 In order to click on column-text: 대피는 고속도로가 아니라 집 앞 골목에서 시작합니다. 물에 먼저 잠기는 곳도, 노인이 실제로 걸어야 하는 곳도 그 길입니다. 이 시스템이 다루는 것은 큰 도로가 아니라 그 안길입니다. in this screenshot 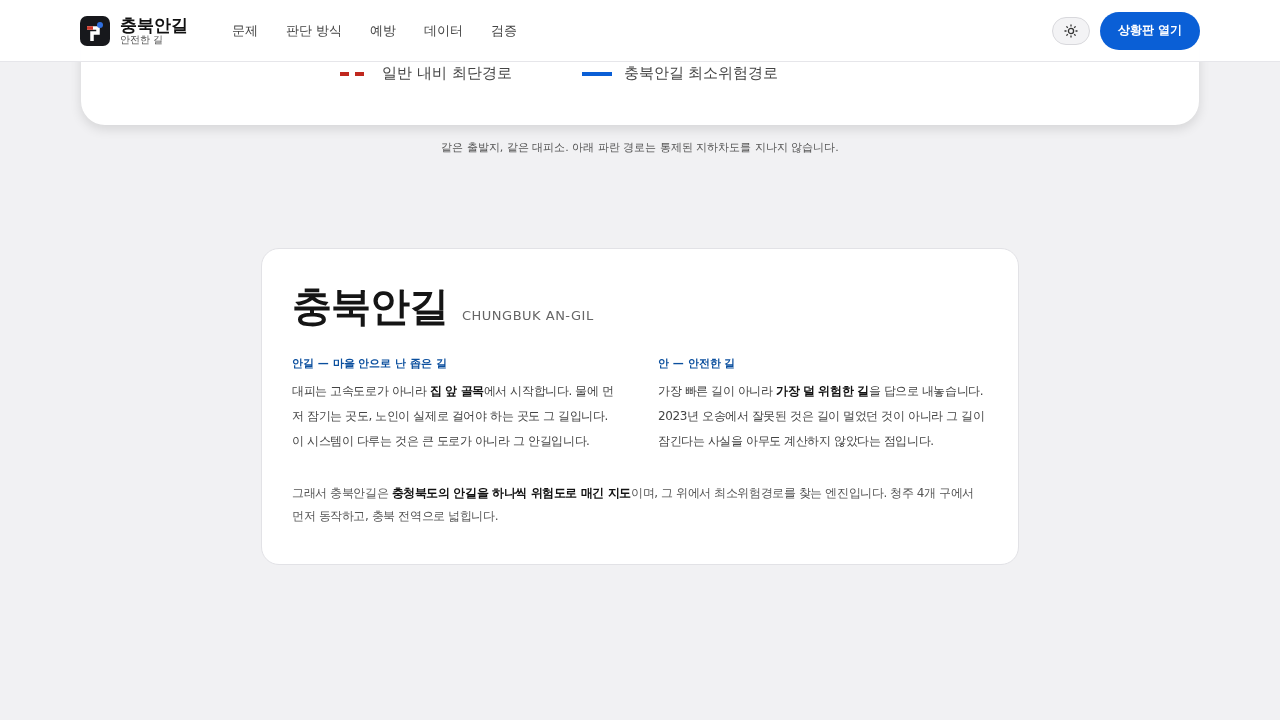, I will do `click(453, 416)`.